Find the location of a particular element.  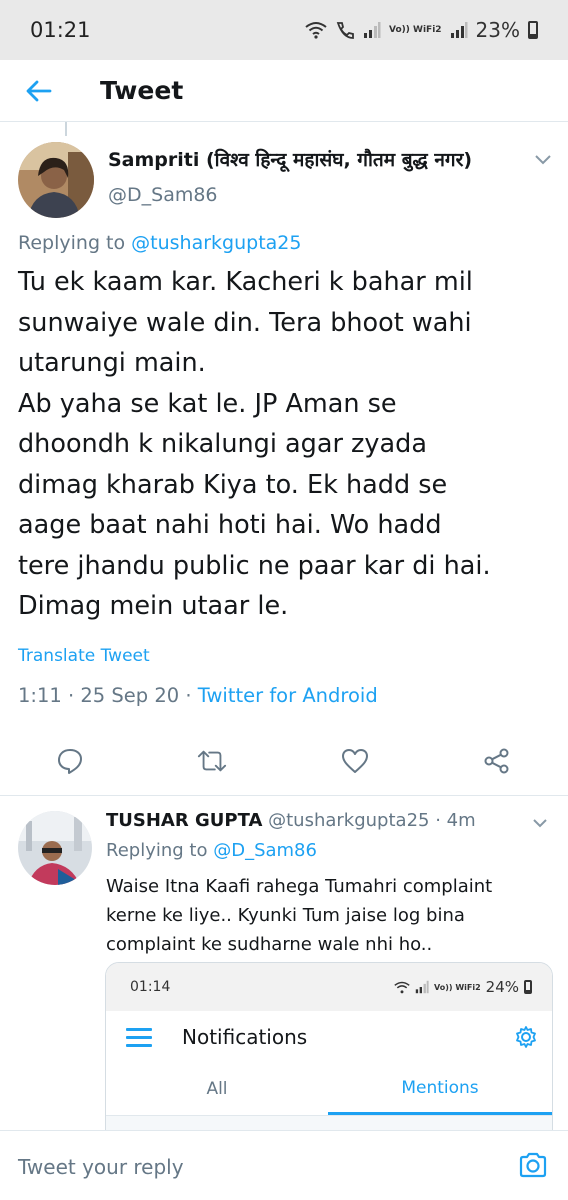

like-icon is located at coordinates (355, 761).